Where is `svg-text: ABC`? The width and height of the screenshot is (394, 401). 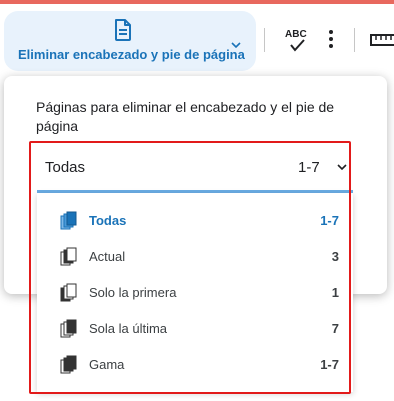
svg-text: ABC is located at coordinates (296, 34).